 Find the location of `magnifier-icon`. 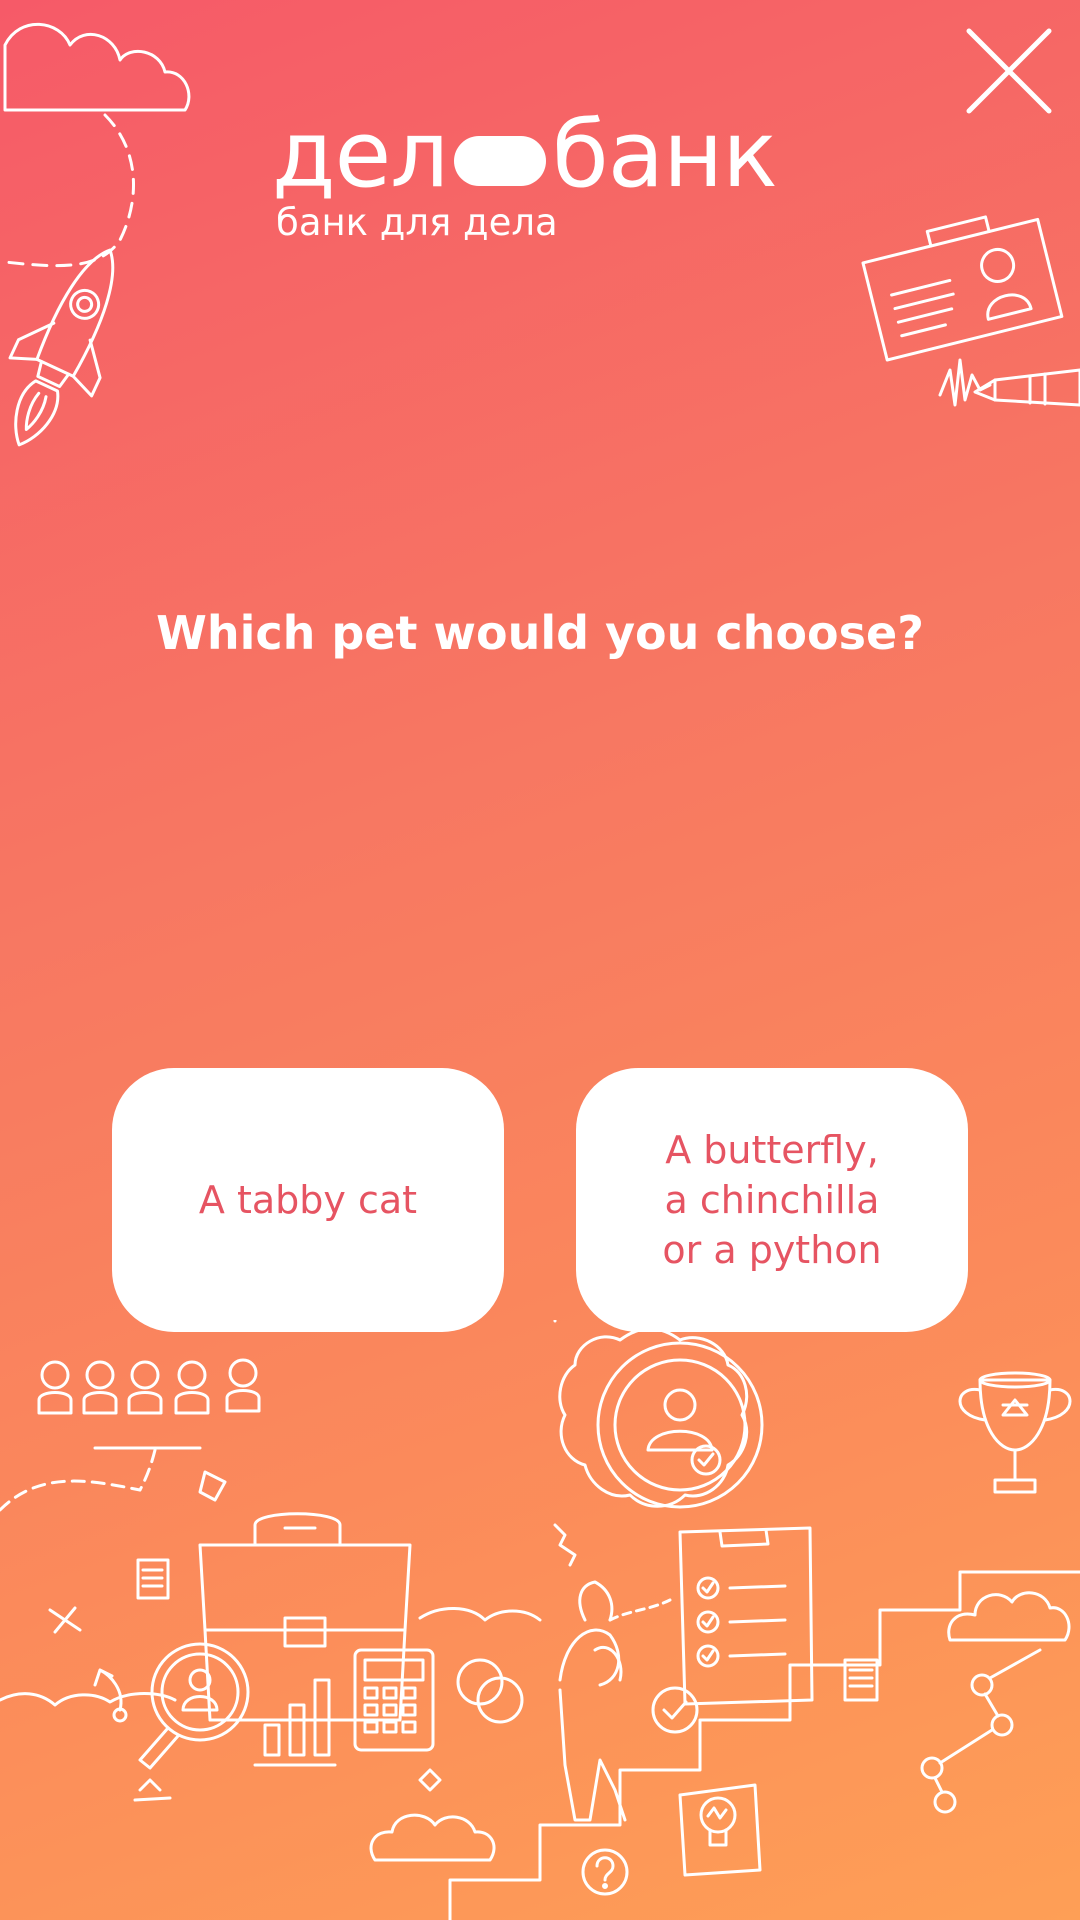

magnifier-icon is located at coordinates (194, 1706).